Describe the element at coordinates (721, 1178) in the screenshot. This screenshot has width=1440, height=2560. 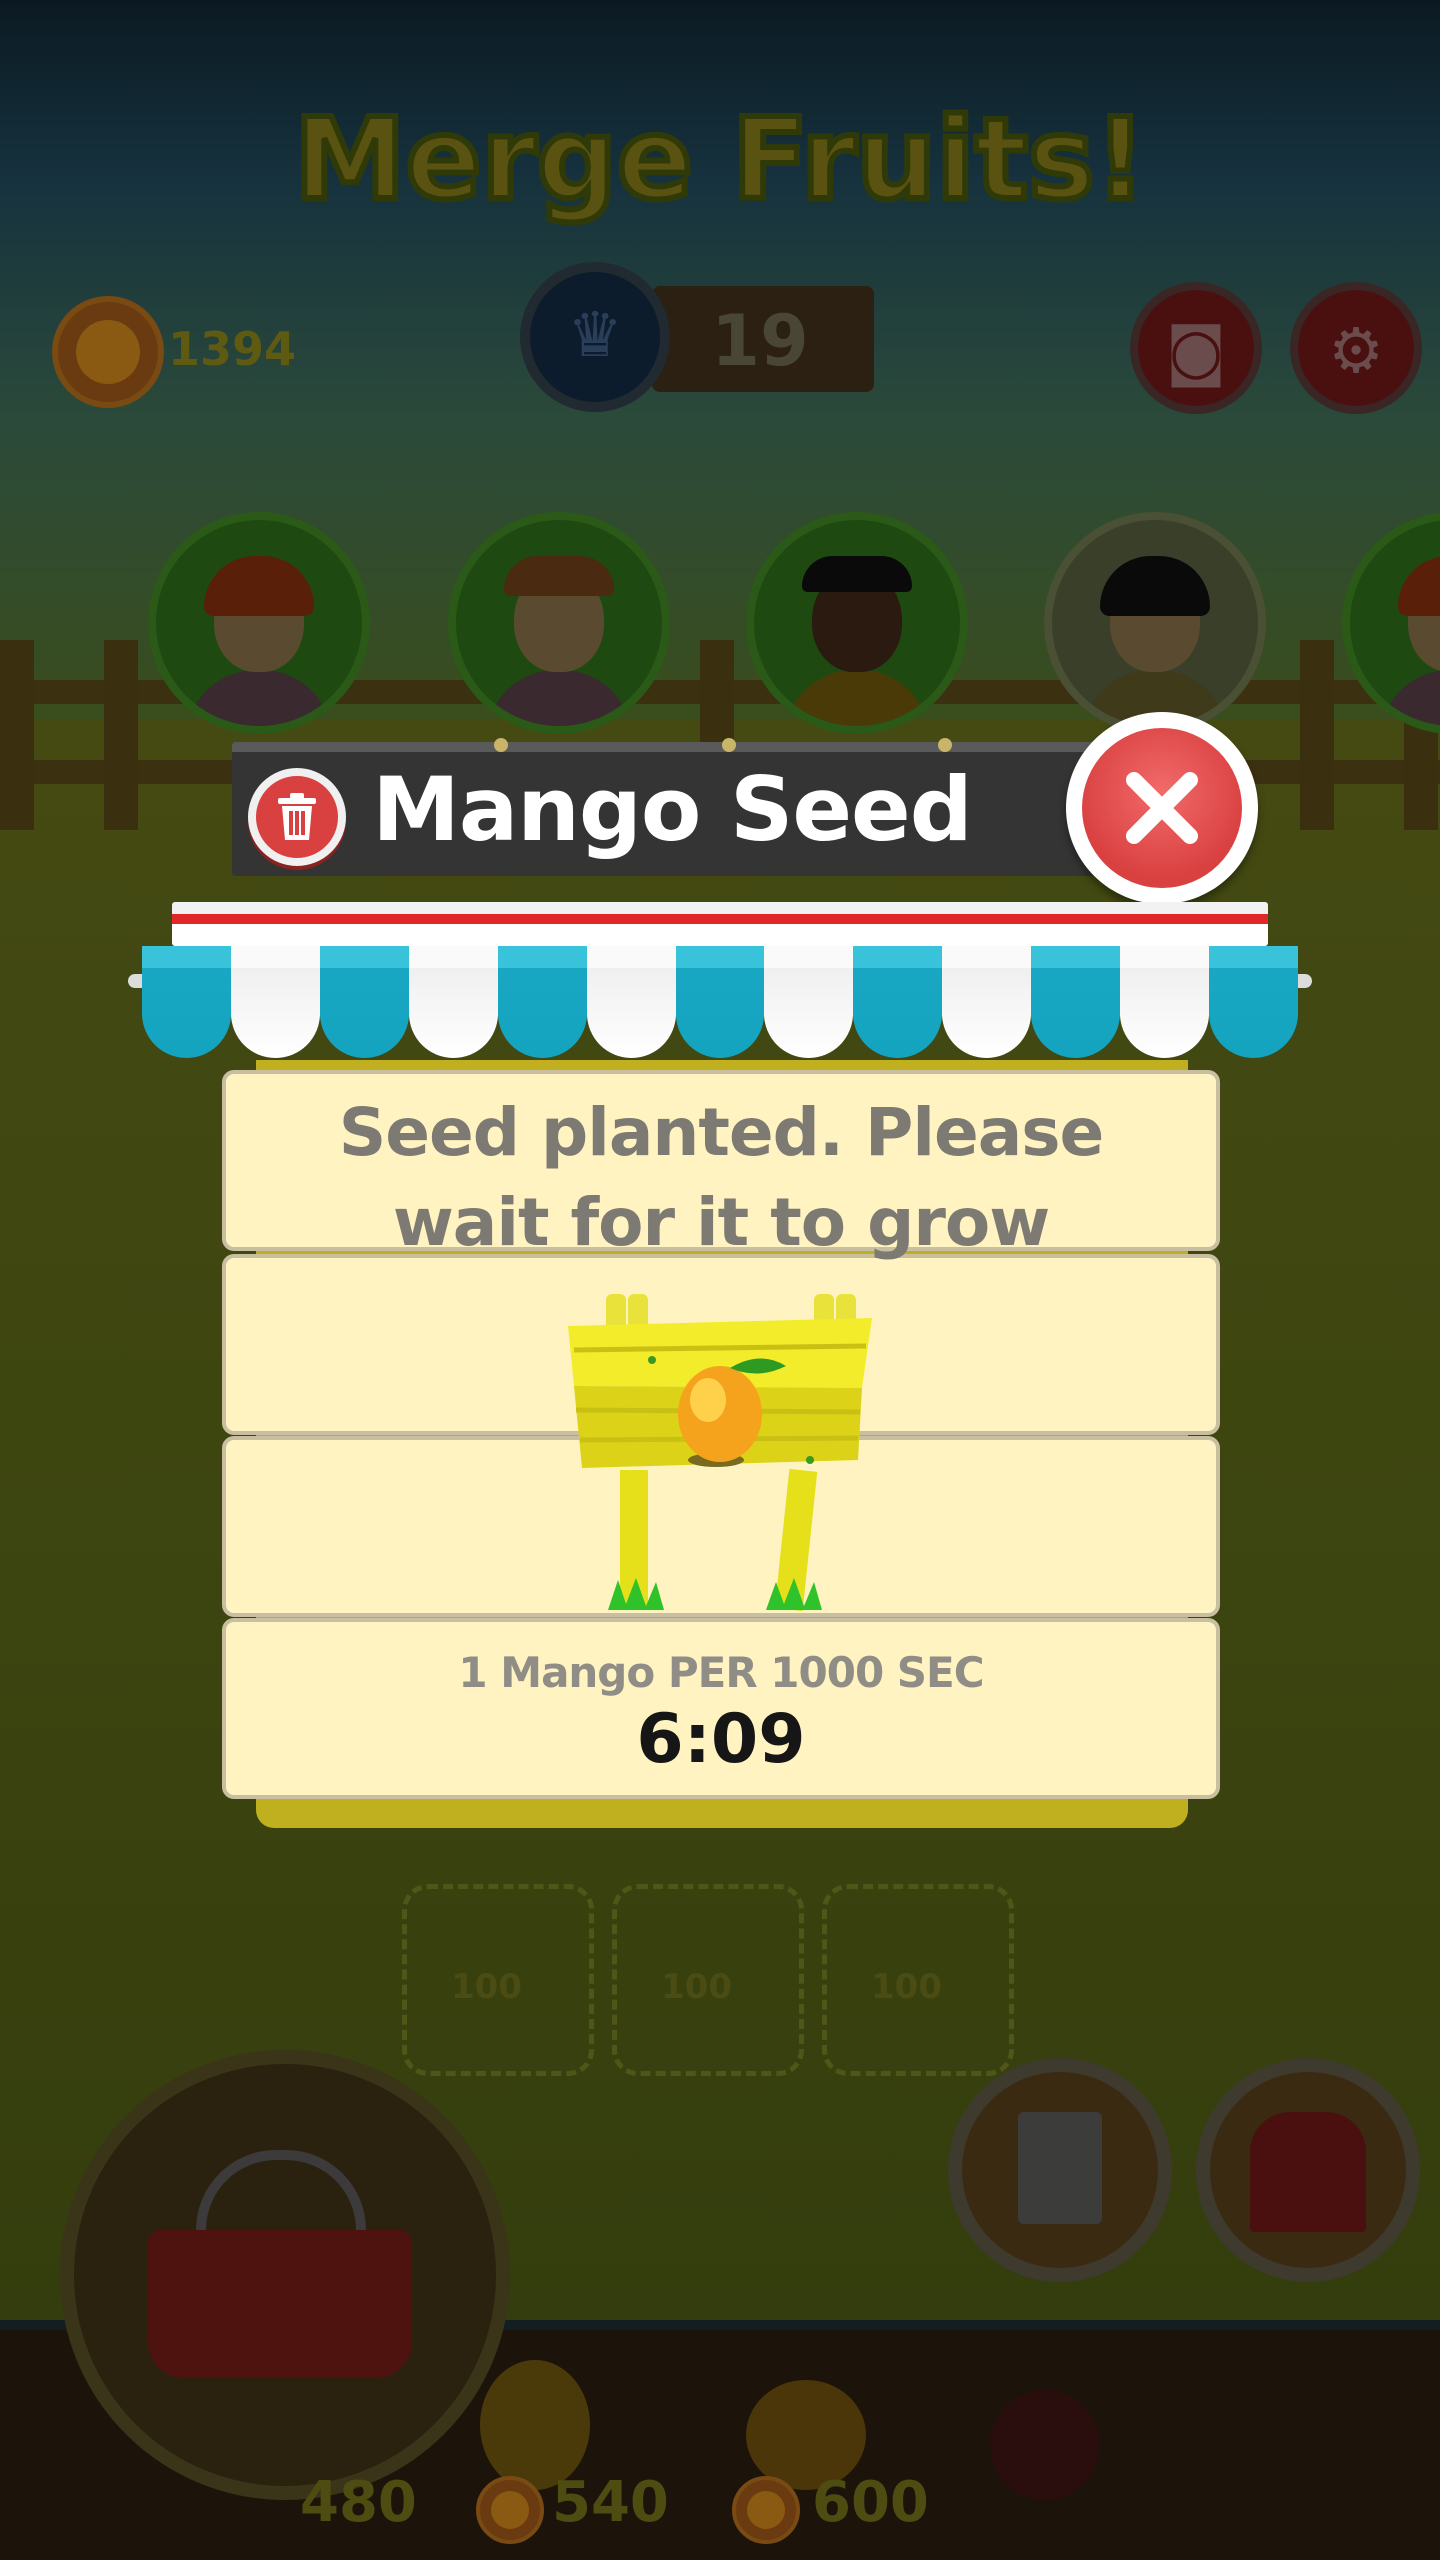
I see `status-message: Seed planted. Please wait for it to grow` at that location.